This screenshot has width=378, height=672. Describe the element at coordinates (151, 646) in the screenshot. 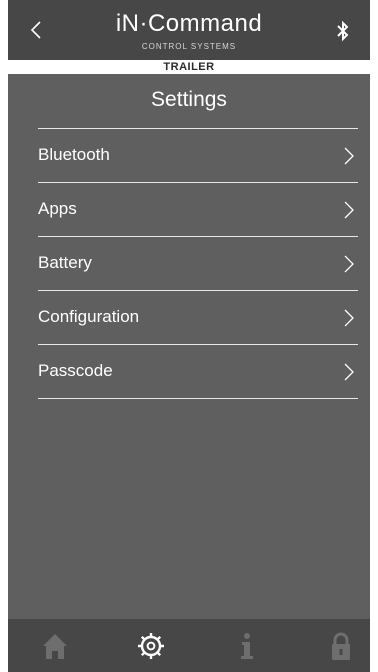

I see `gear-icon` at that location.